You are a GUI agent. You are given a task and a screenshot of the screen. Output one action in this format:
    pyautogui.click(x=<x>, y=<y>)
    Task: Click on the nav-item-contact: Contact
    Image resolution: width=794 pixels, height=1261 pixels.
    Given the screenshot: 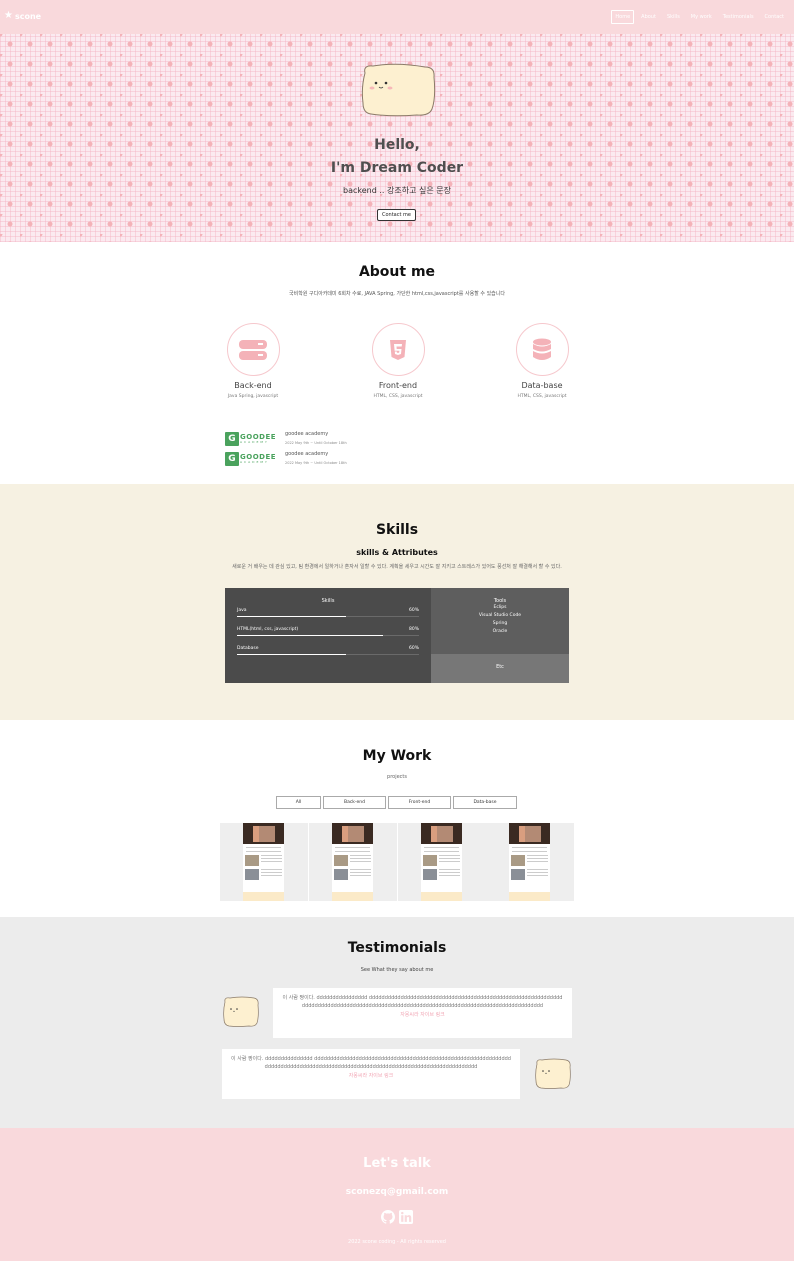 What is the action you would take?
    pyautogui.click(x=774, y=17)
    